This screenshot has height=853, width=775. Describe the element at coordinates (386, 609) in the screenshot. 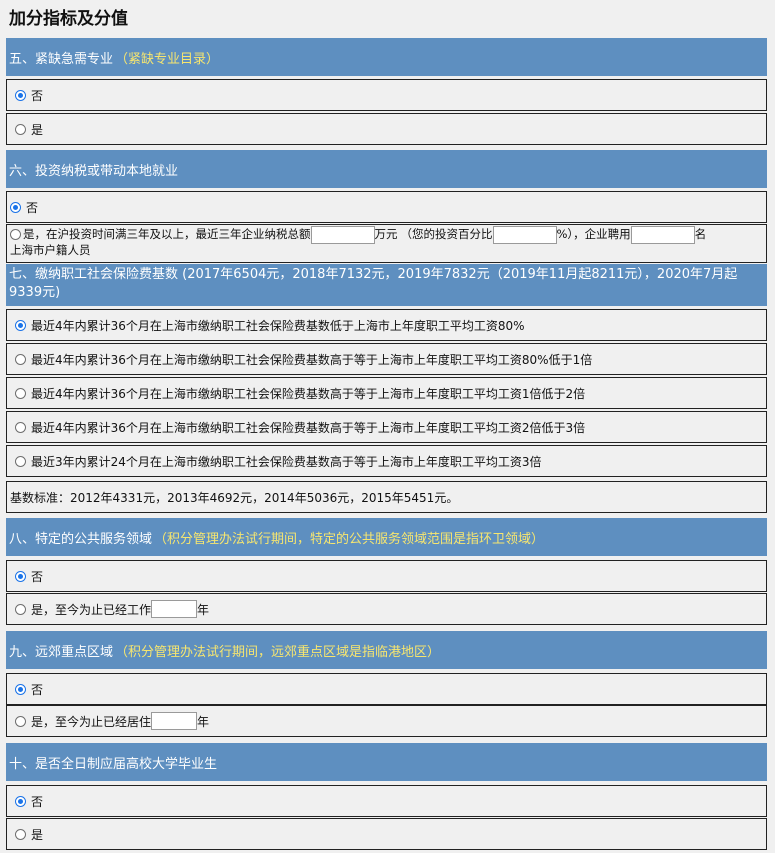

I see `section-8-option-yes: 是，至今为止已经工作 年` at that location.